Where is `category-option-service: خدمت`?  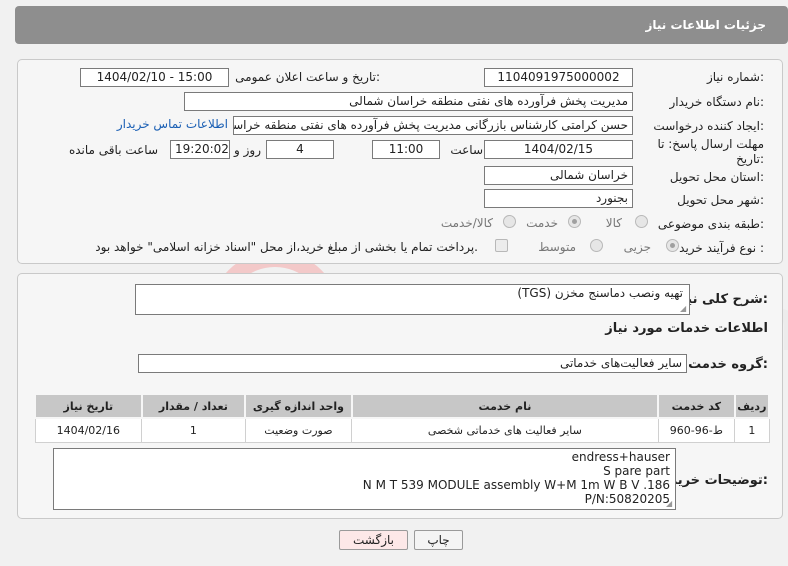 category-option-service: خدمت is located at coordinates (542, 223).